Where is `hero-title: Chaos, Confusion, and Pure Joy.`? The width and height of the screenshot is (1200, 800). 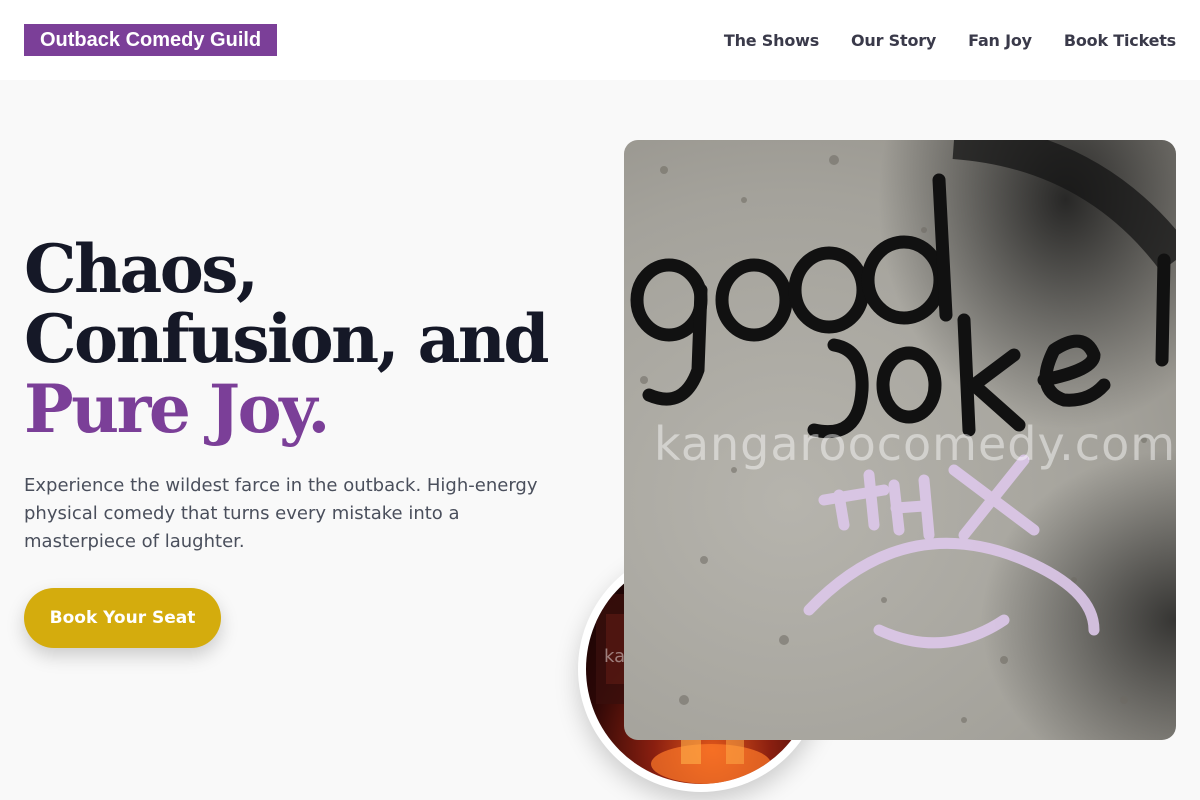 hero-title: Chaos, Confusion, and Pure Joy. is located at coordinates (304, 339).